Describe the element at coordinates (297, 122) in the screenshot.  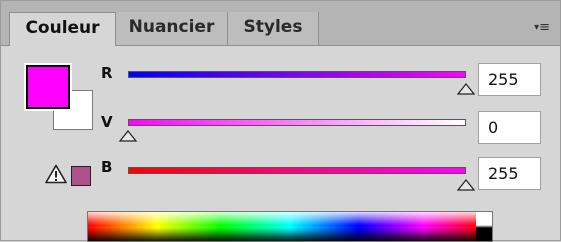
I see `slider-v-track` at that location.